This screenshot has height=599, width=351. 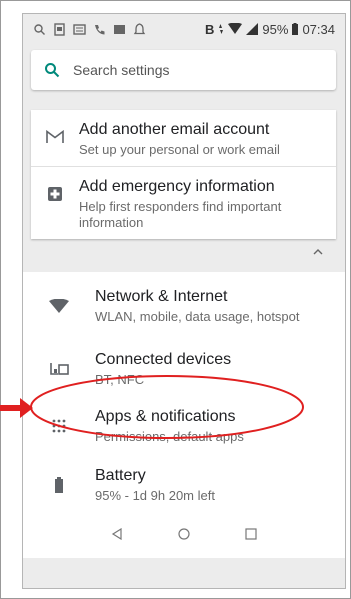 What do you see at coordinates (59, 485) in the screenshot?
I see `battery-icon` at bounding box center [59, 485].